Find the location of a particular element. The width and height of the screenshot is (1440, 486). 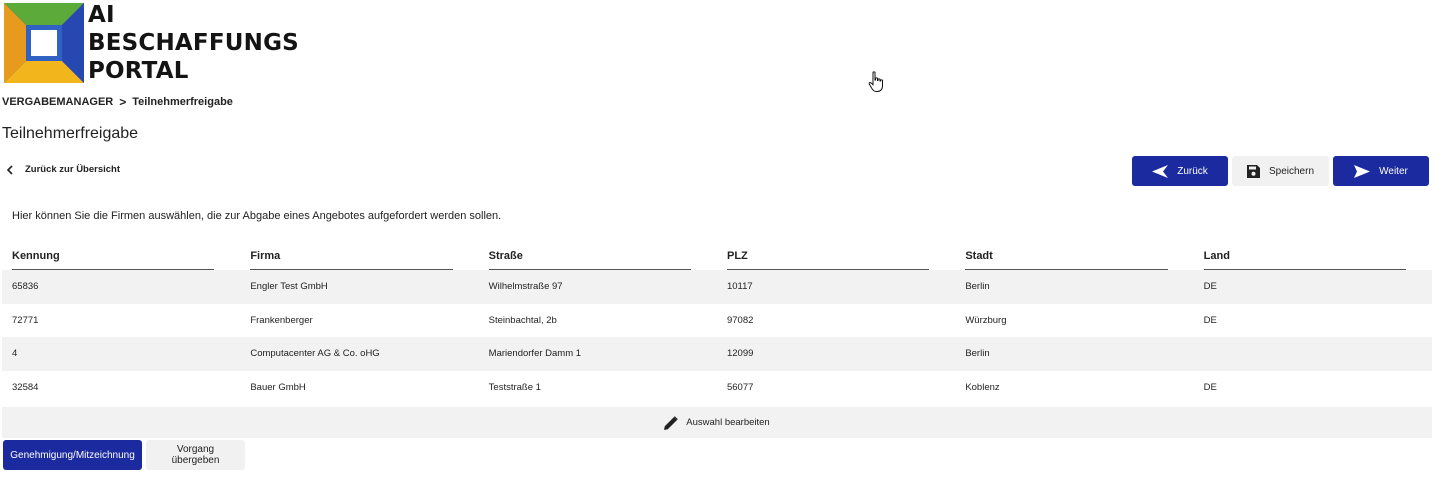

cell-plz: 10117 is located at coordinates (739, 287).